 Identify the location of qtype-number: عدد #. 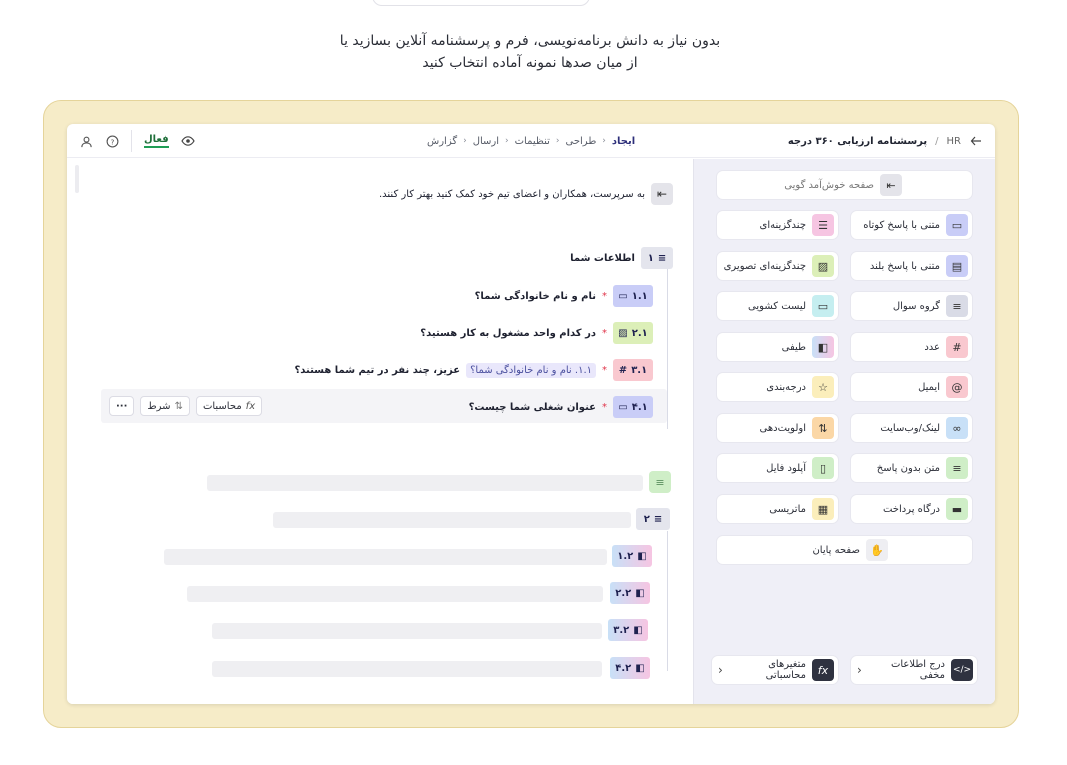
(911, 347).